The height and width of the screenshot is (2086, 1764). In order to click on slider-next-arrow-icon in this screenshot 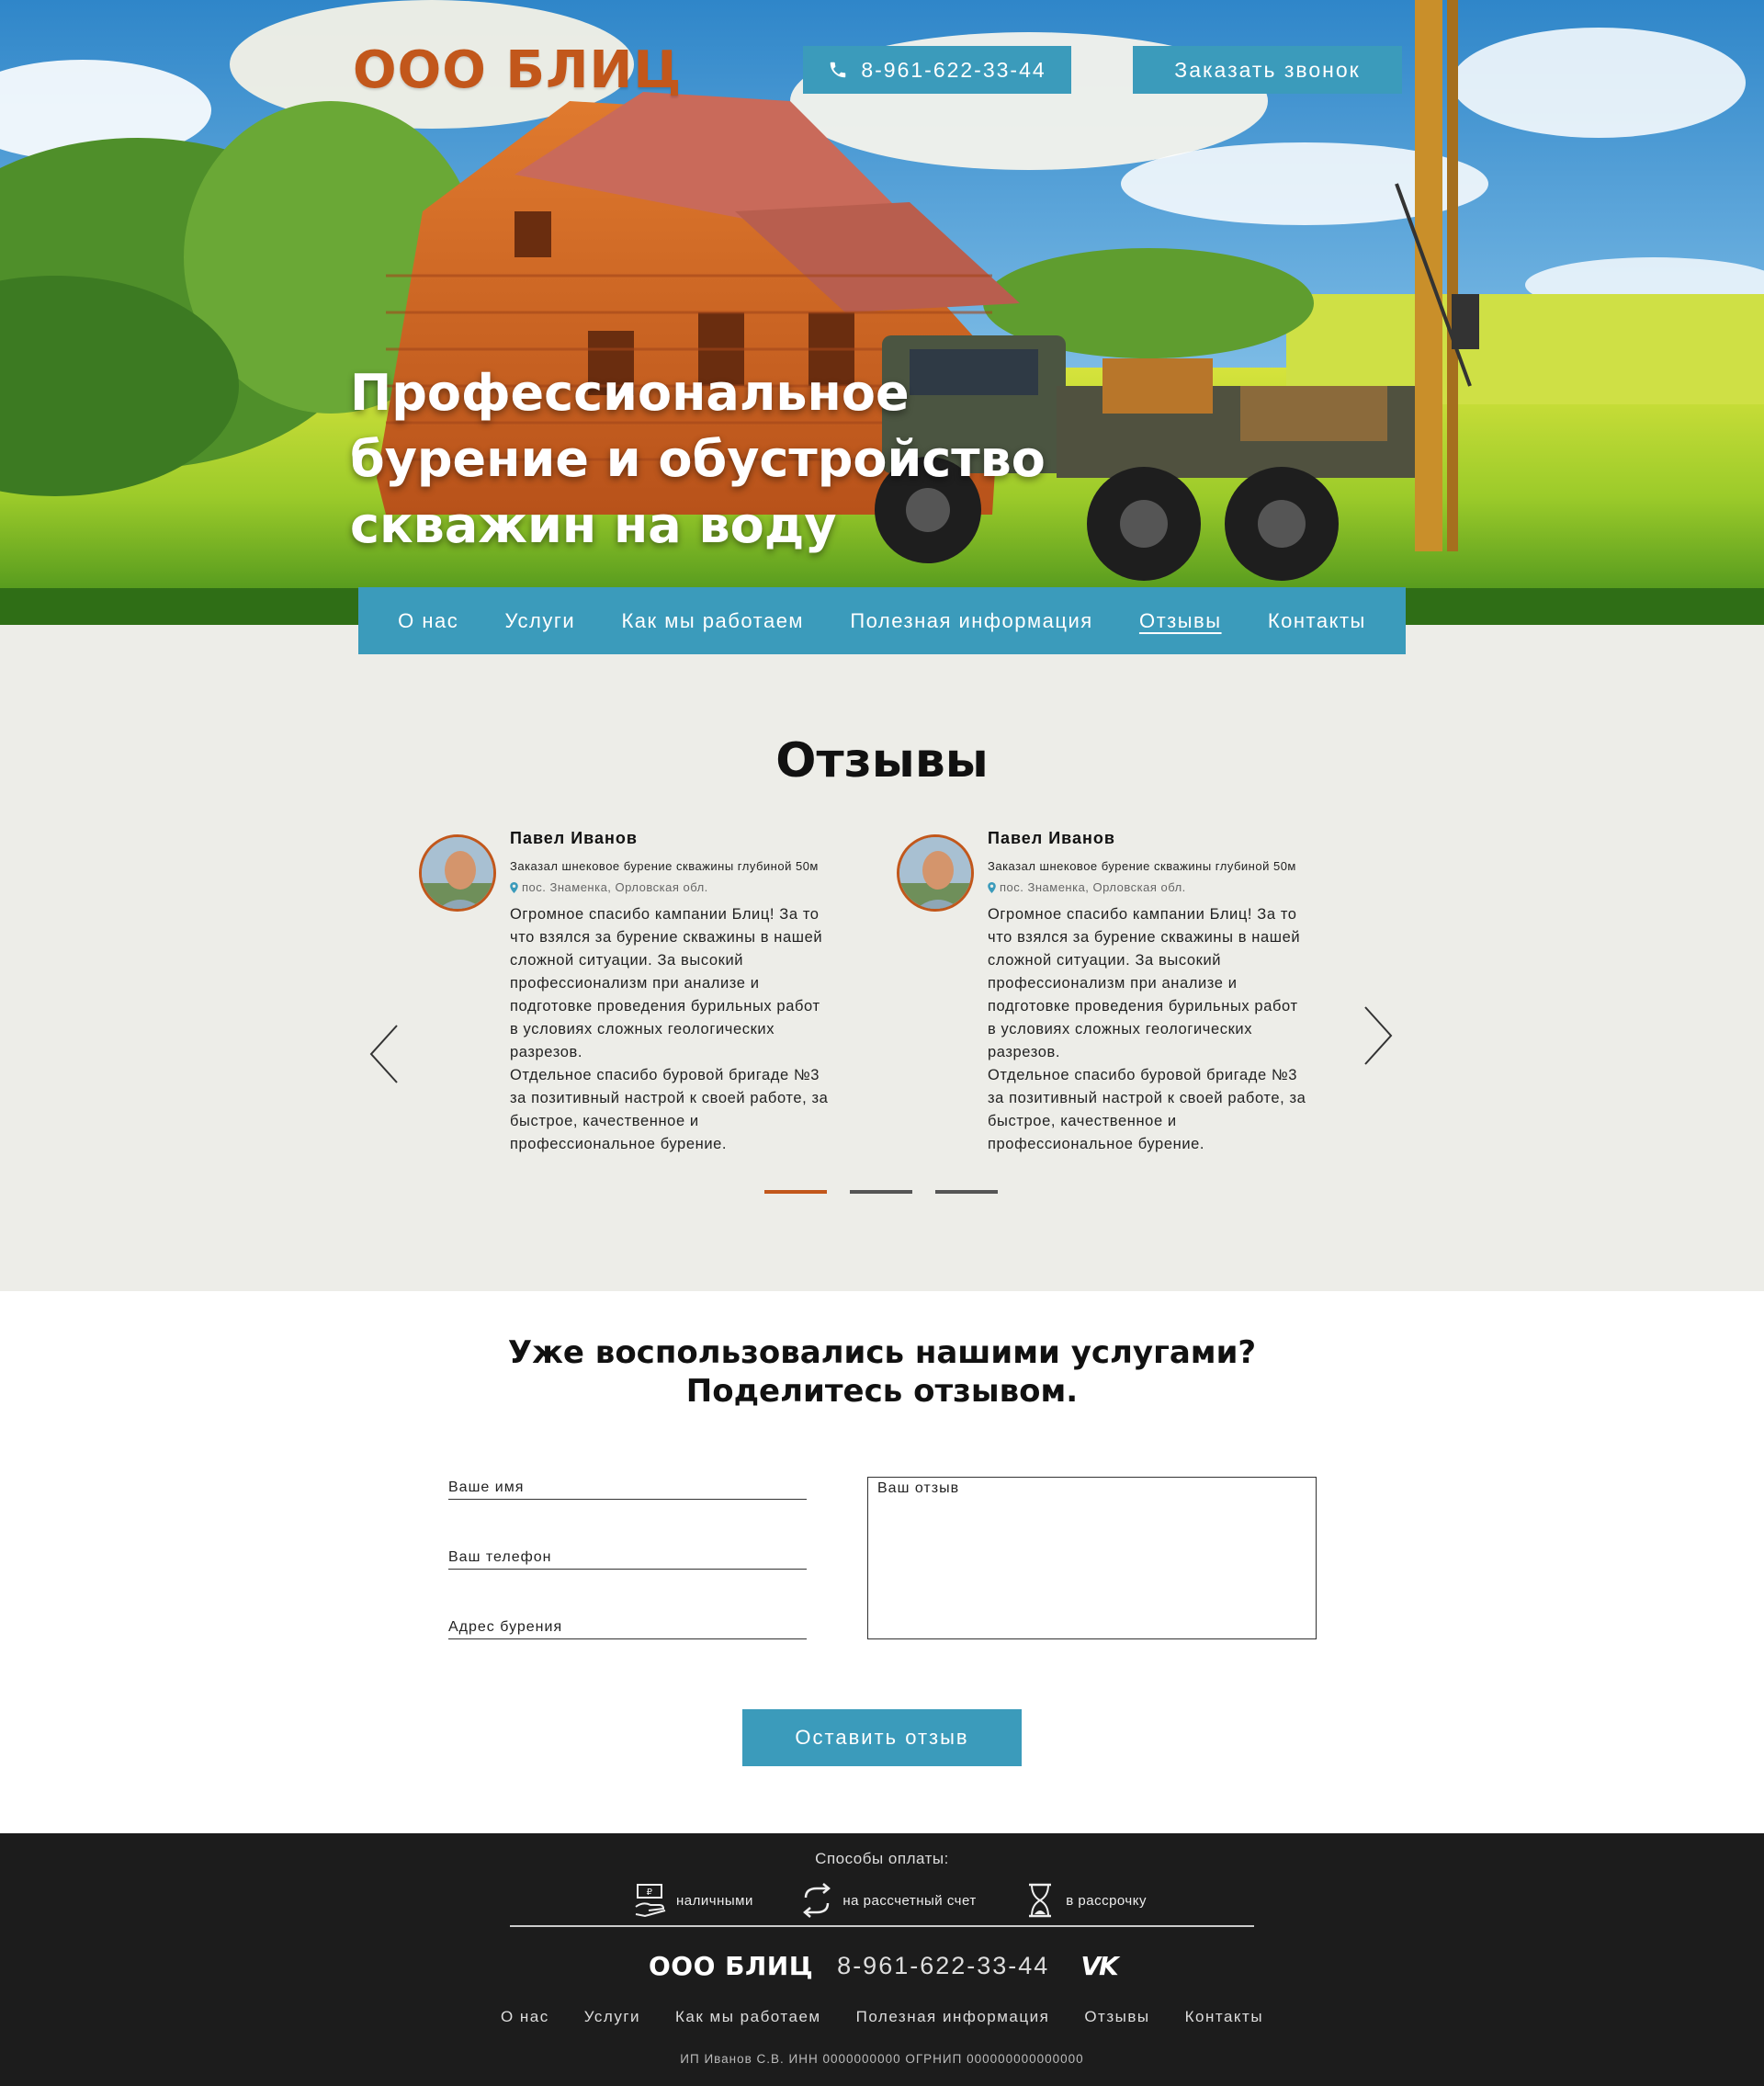, I will do `click(1378, 1035)`.